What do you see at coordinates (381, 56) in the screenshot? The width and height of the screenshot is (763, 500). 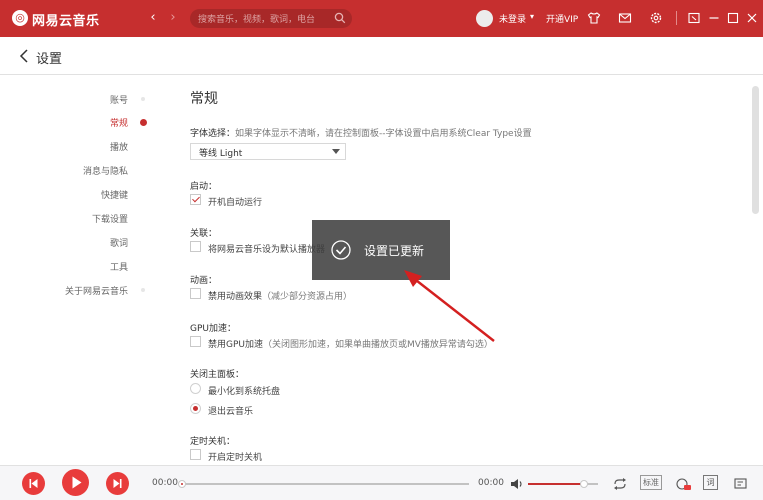 I see `settings-header: 设置` at bounding box center [381, 56].